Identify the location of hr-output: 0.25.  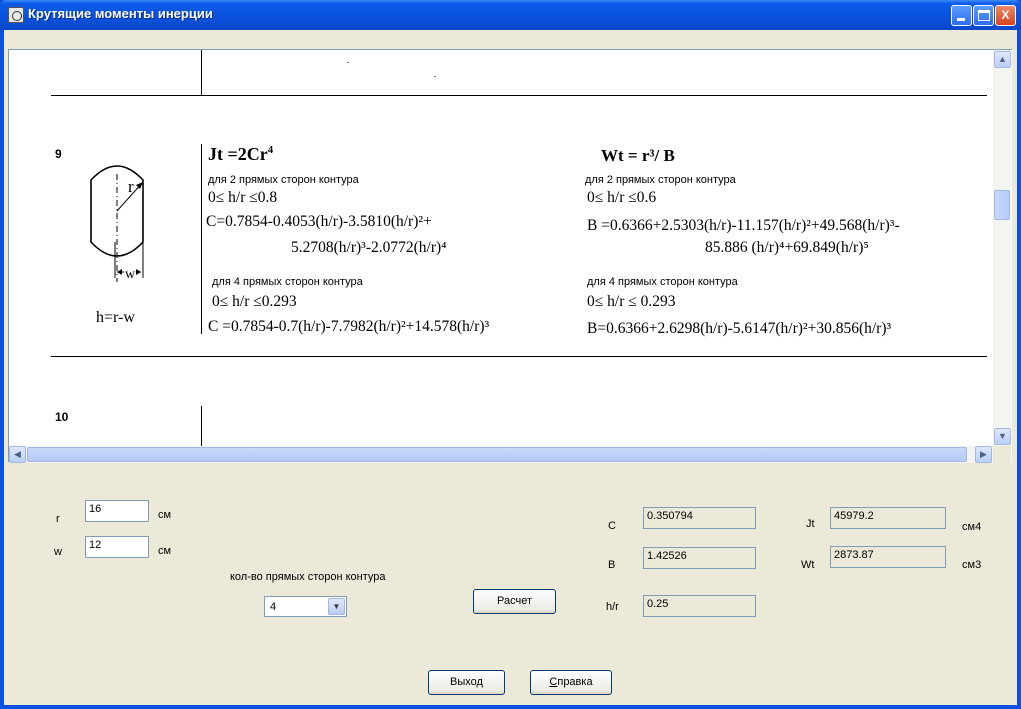
(699, 606).